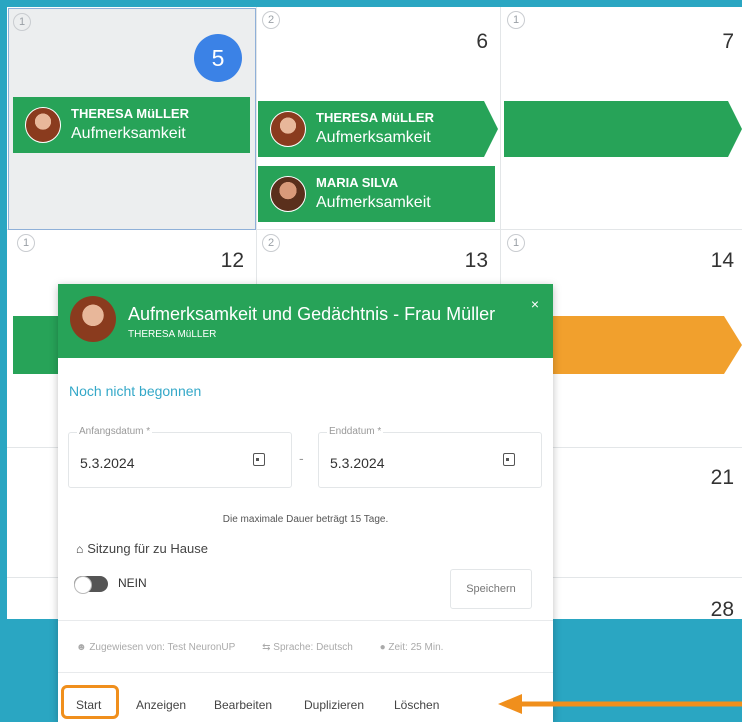  I want to click on day-number: 6, so click(482, 41).